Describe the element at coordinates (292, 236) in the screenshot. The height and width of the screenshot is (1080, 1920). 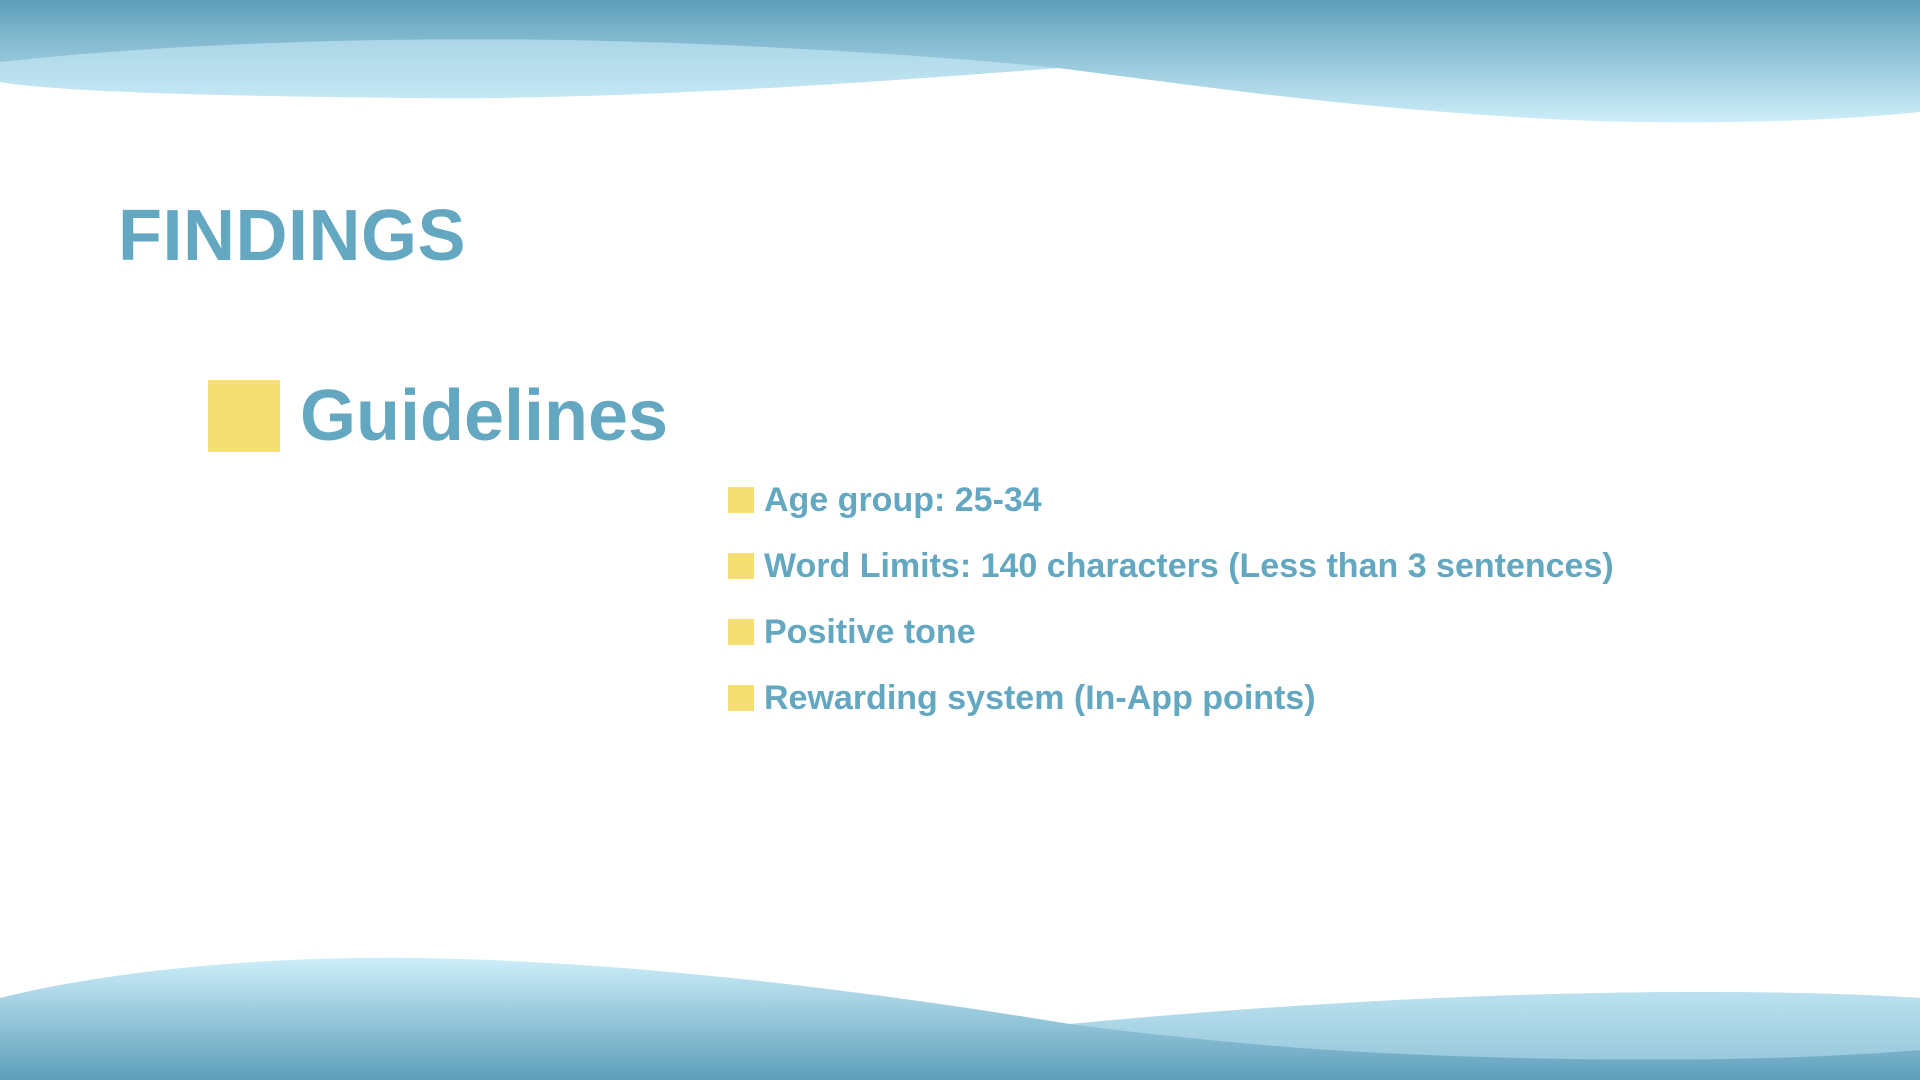
I see `page-title: FINDINGS` at that location.